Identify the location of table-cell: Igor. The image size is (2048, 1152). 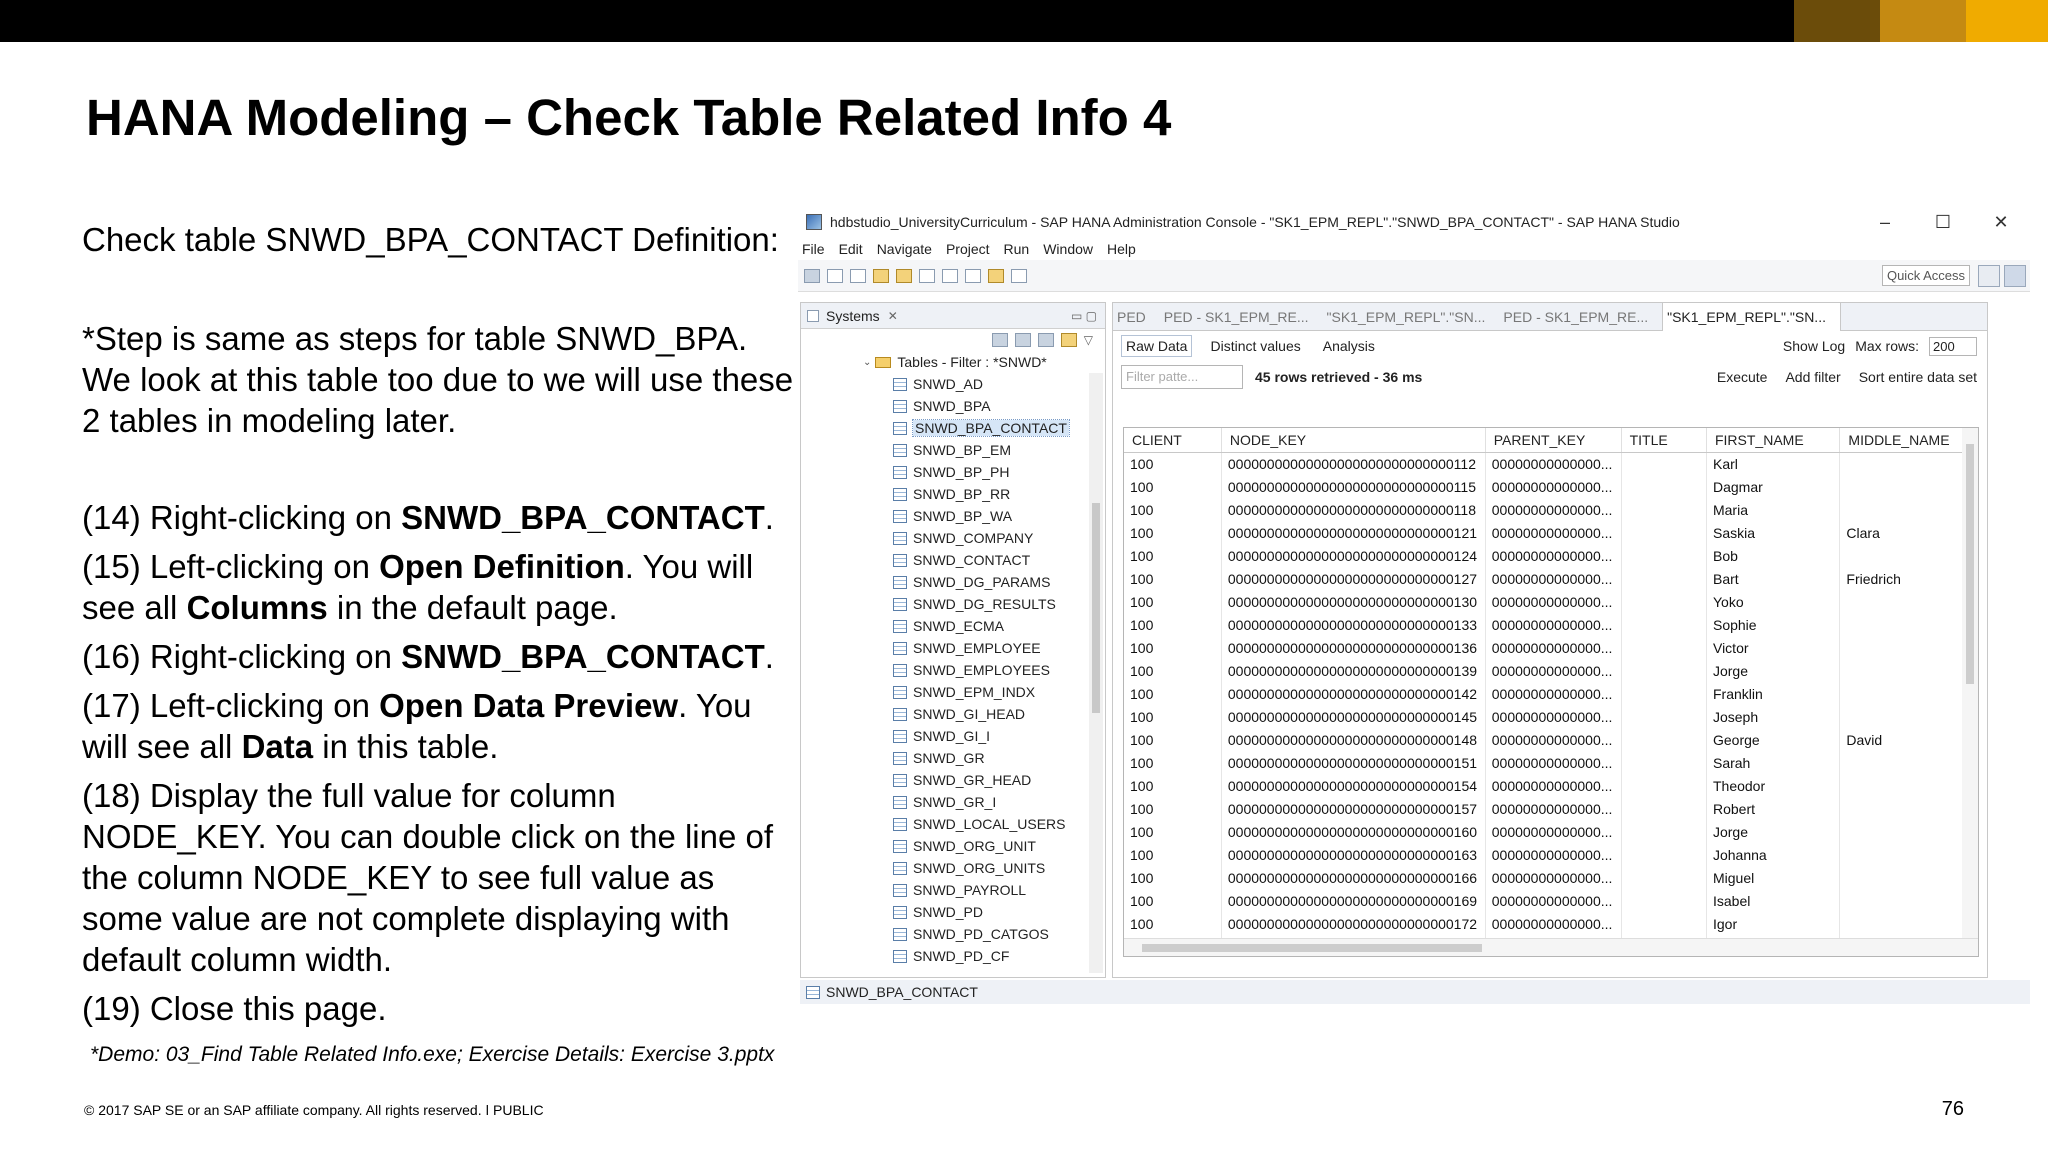
(1773, 923).